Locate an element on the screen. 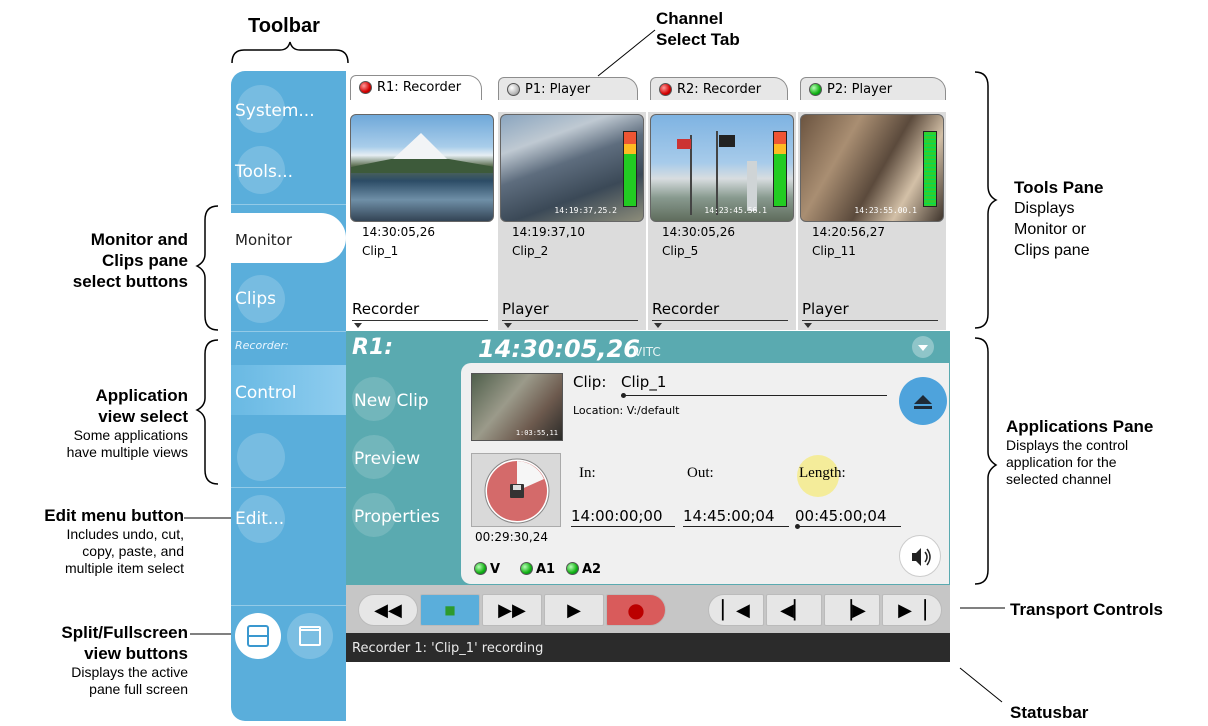 The image size is (1208, 726). tab-p2-player: P2: Player is located at coordinates (873, 89).